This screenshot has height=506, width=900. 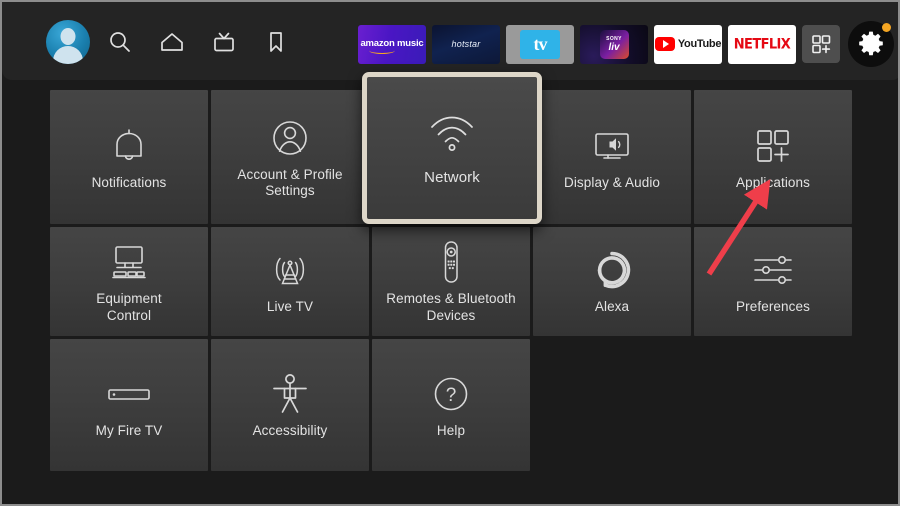 I want to click on app-apple-tv-label: tv, so click(x=540, y=44).